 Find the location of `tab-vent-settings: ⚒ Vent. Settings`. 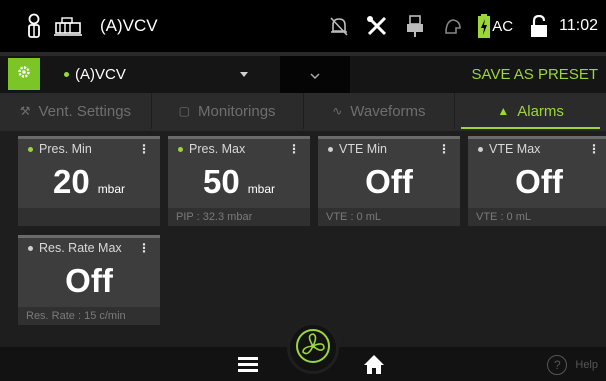

tab-vent-settings: ⚒ Vent. Settings is located at coordinates (76, 111).